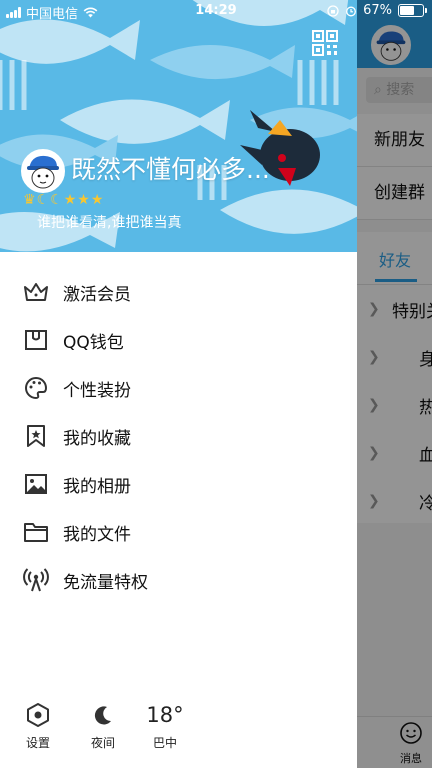 This screenshot has width=432, height=768. I want to click on antenna-icon, so click(35, 580).